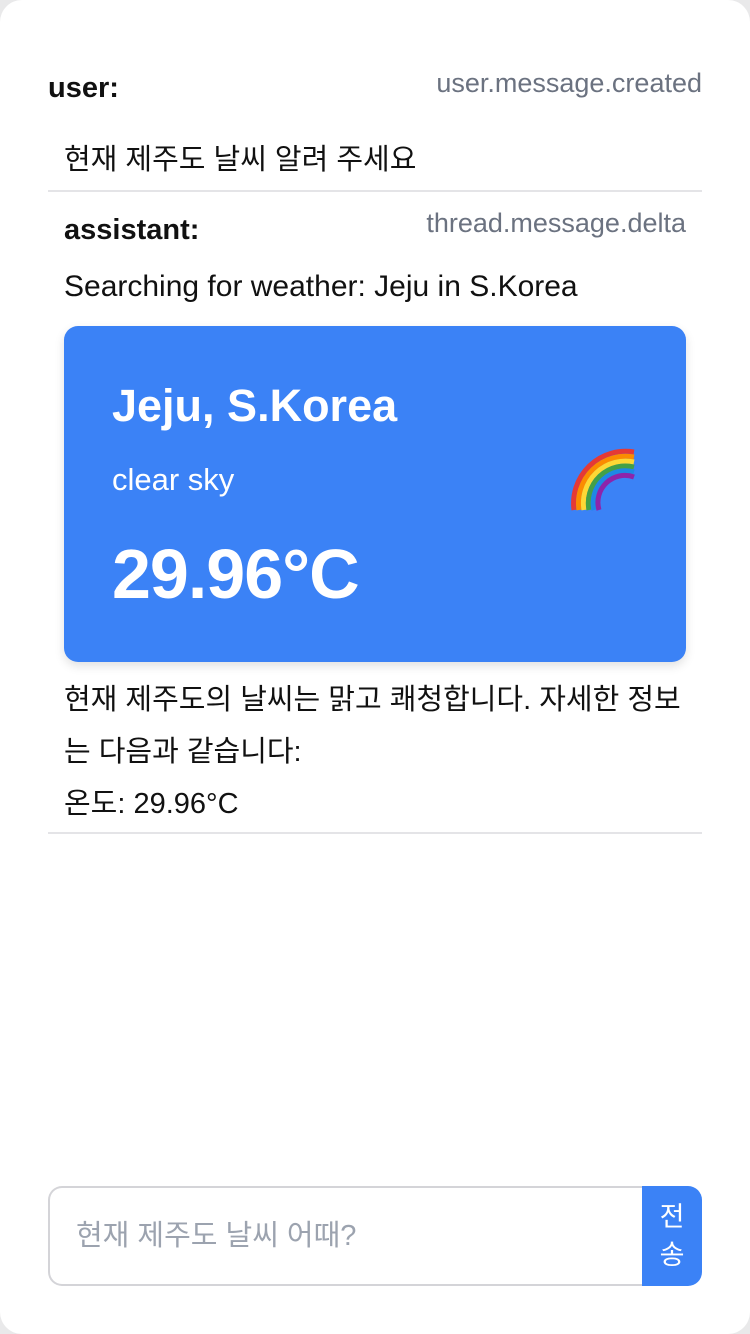  Describe the element at coordinates (375, 235) in the screenshot. I see `message-header: assistant: thread.message.delta` at that location.